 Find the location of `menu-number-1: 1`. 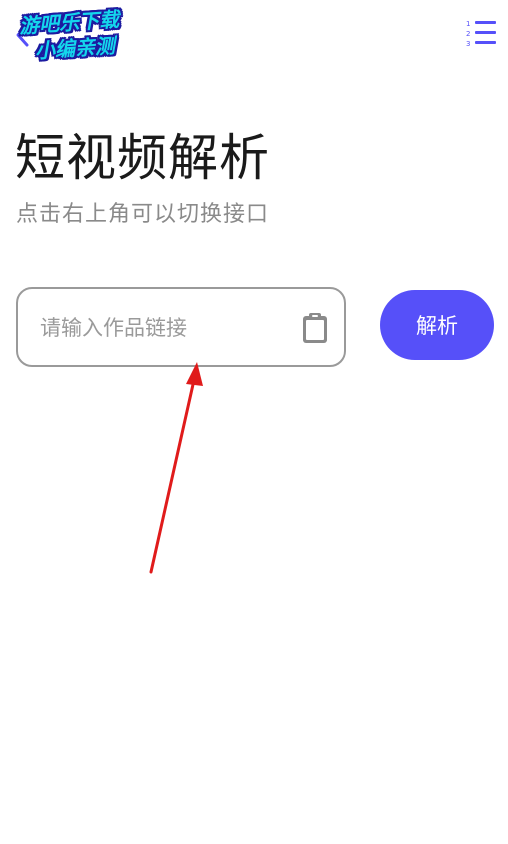

menu-number-1: 1 is located at coordinates (468, 24).